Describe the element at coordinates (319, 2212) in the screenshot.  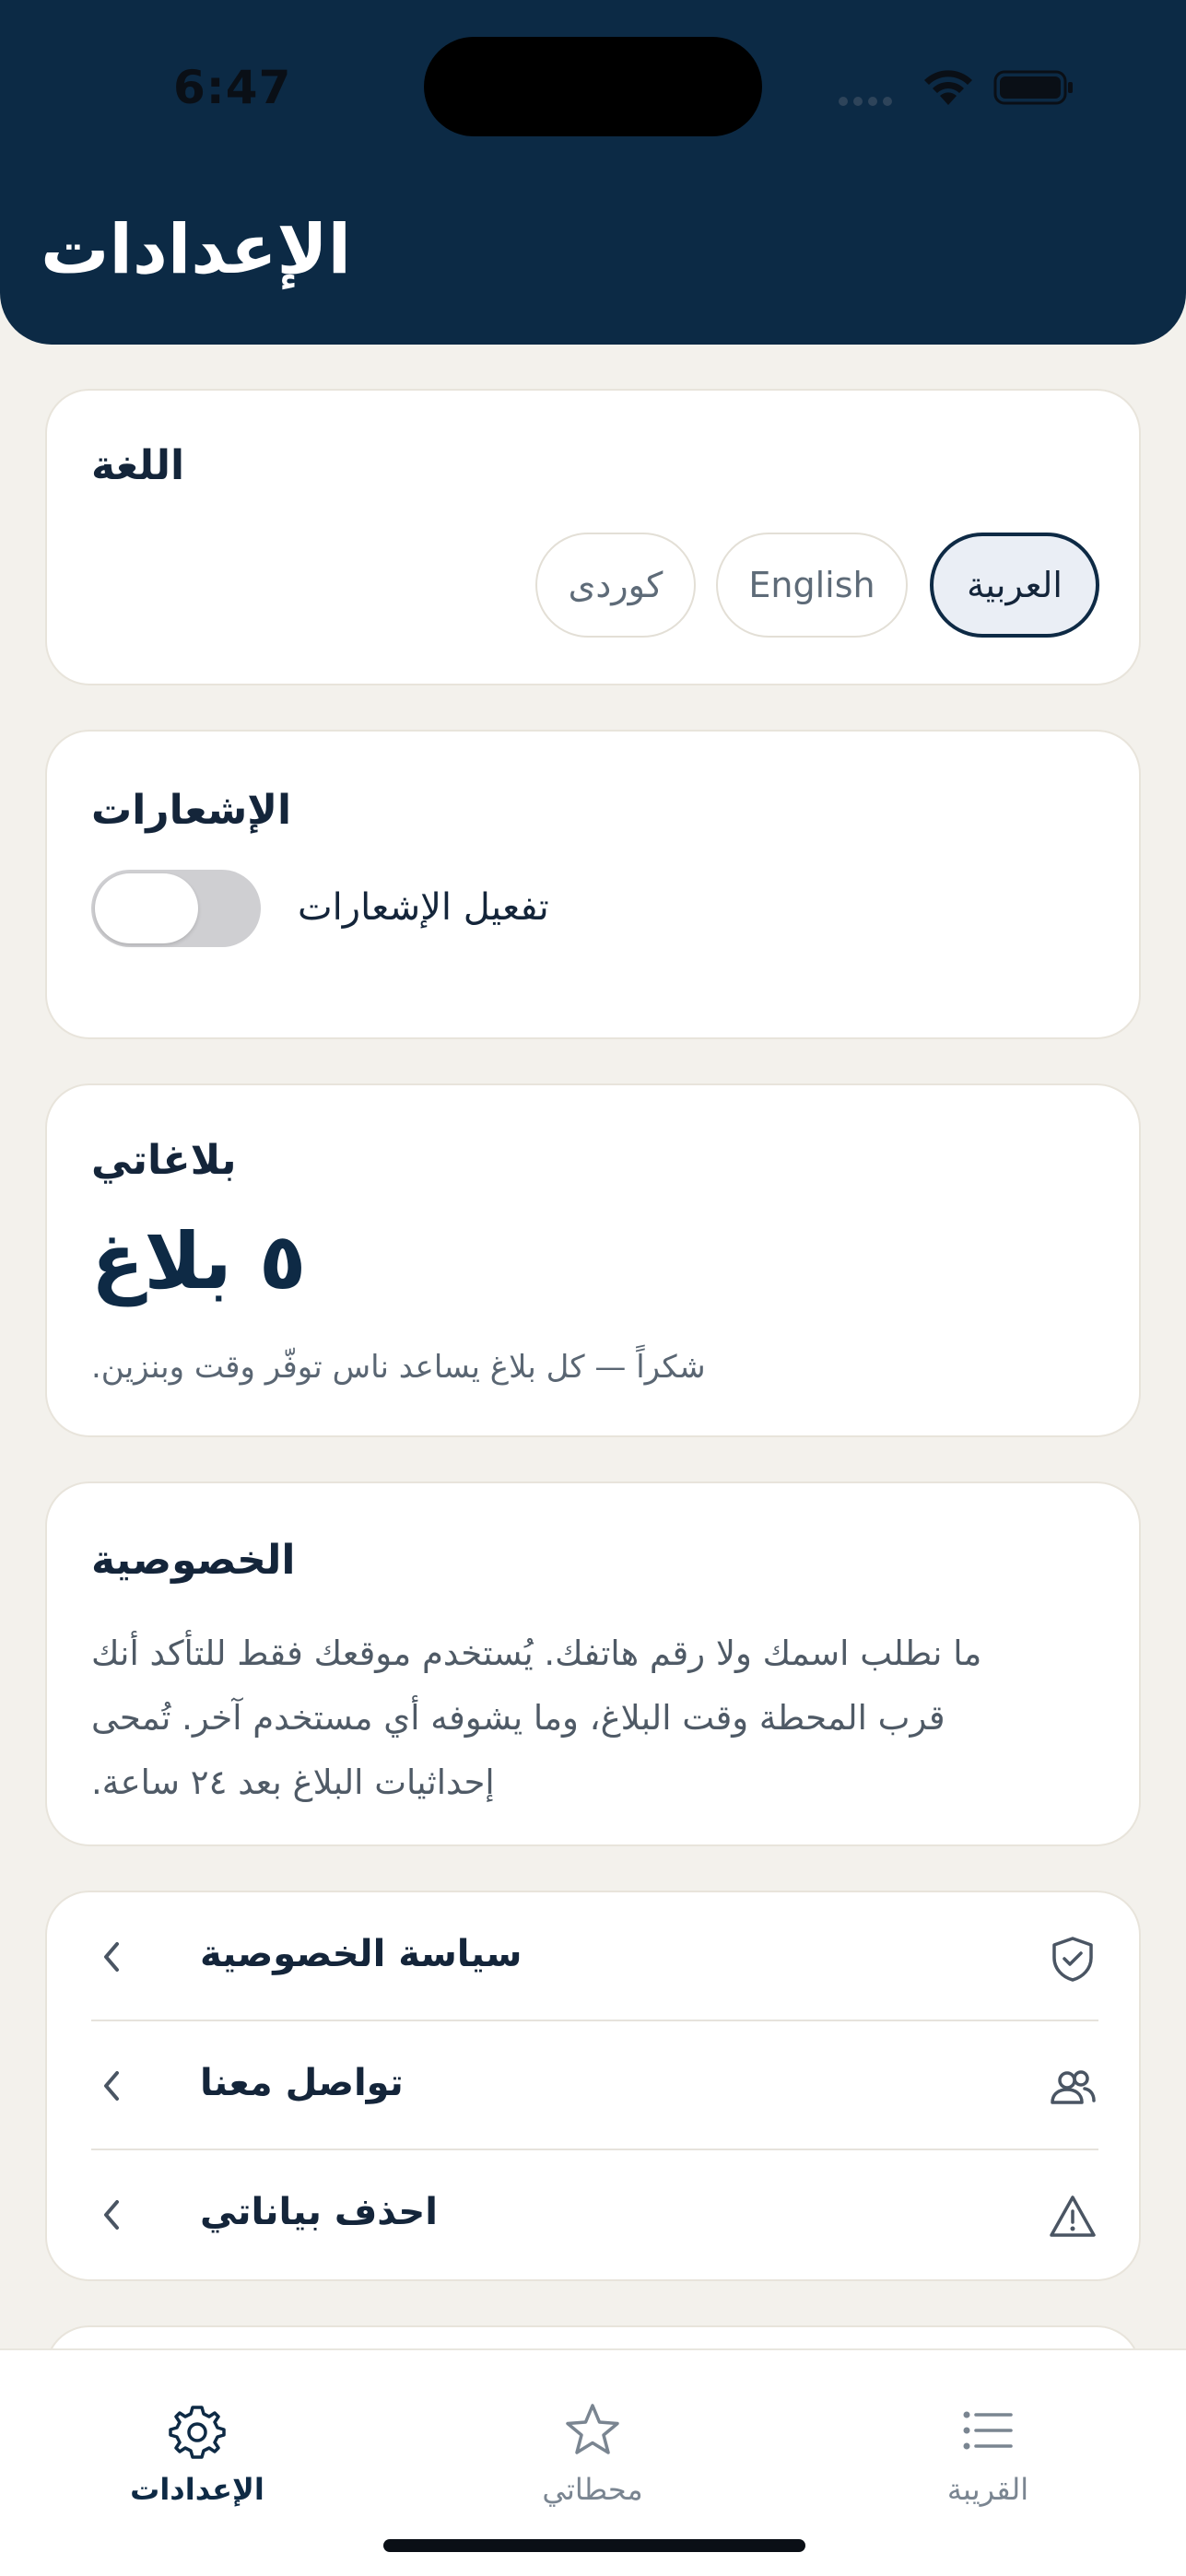
I see `link-label: احذف بياناتي` at that location.